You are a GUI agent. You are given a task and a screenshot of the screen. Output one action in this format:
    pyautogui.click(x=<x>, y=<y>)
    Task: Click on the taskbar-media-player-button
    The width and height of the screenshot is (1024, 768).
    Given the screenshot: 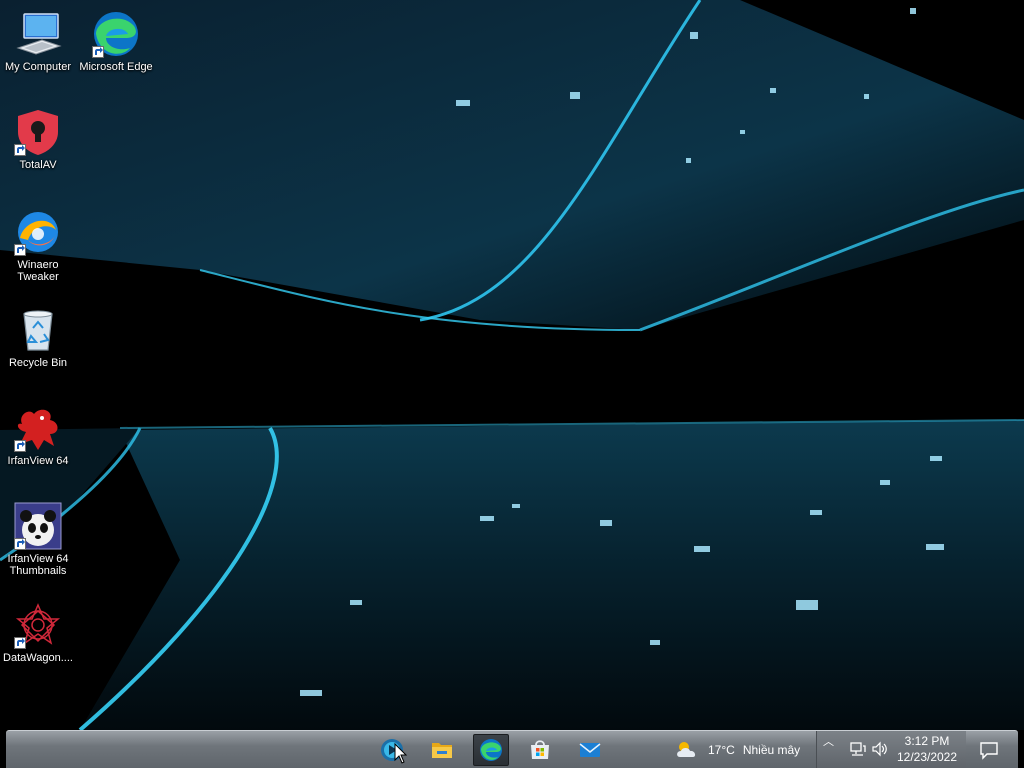 What is the action you would take?
    pyautogui.click(x=392, y=750)
    